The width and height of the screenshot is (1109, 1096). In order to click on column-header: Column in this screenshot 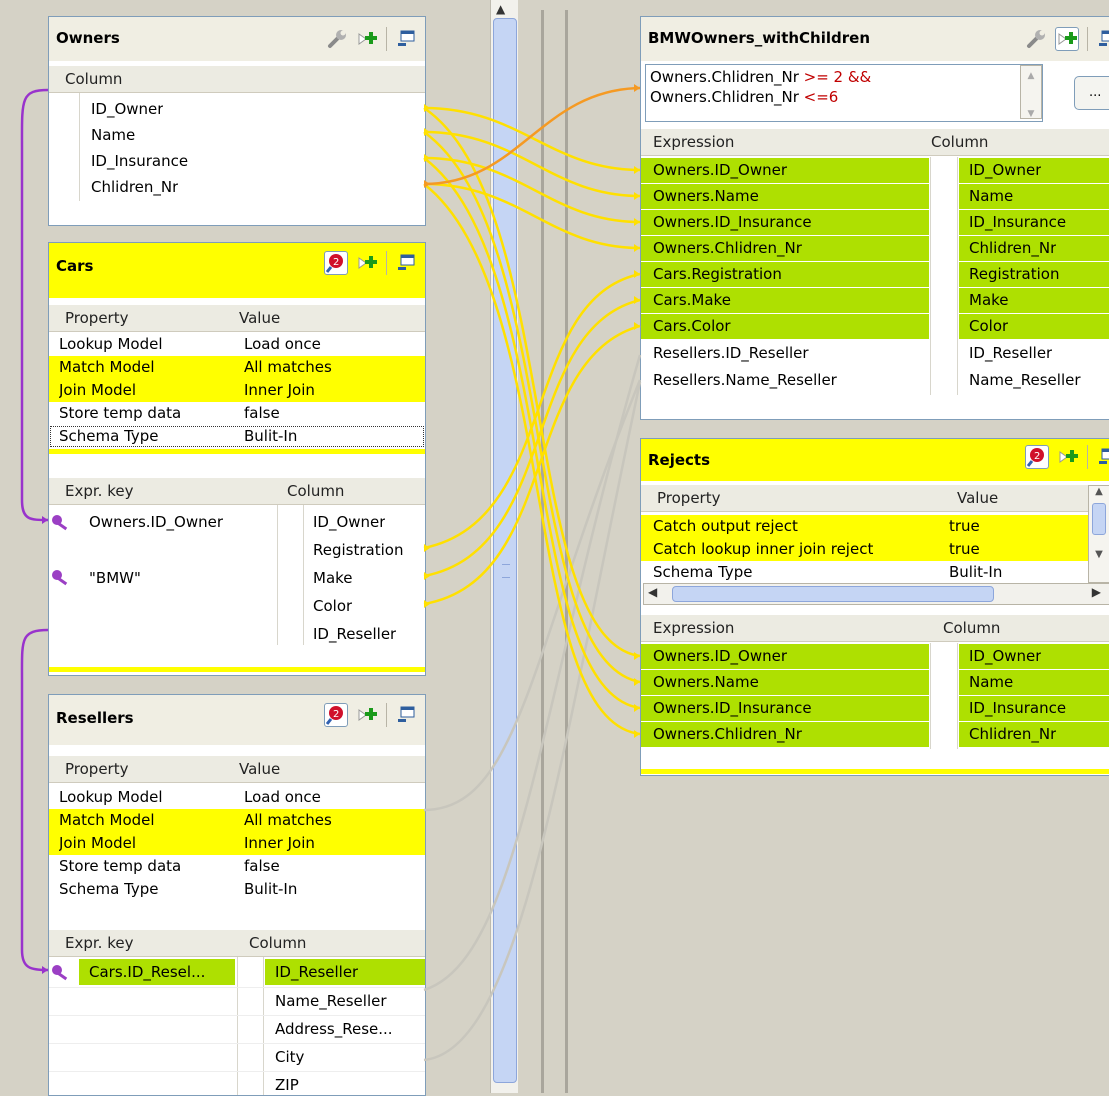, I will do `click(316, 491)`.